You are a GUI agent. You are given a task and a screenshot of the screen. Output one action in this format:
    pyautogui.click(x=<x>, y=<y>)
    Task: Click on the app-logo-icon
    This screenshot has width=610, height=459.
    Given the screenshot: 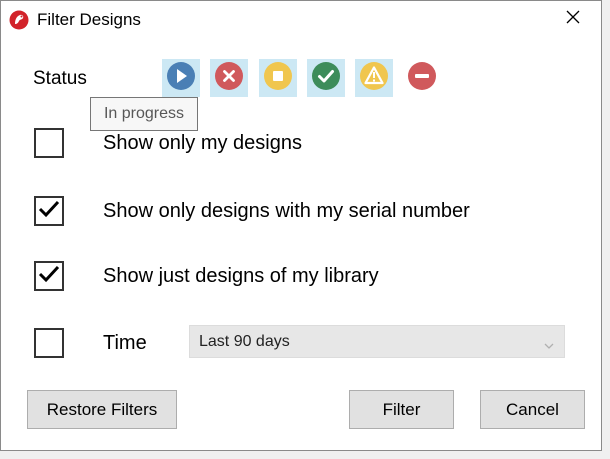 What is the action you would take?
    pyautogui.click(x=19, y=20)
    